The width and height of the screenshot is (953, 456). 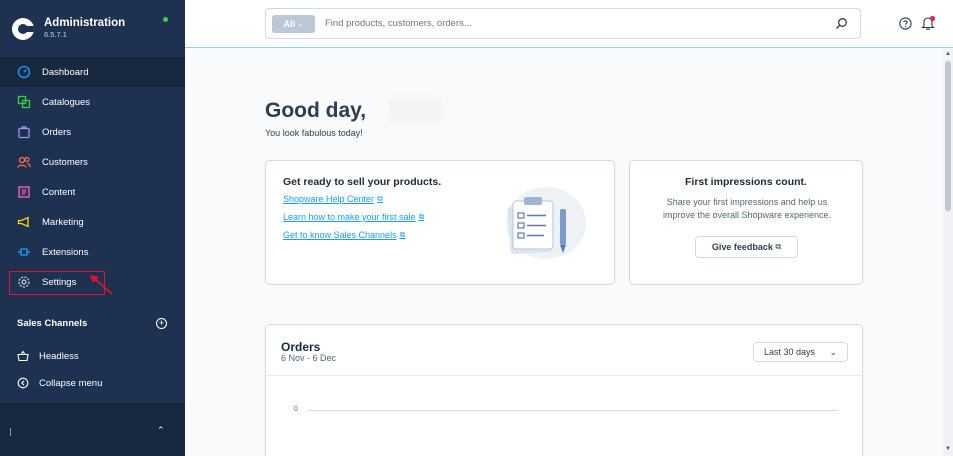 What do you see at coordinates (316, 110) in the screenshot?
I see `greeting-title: Good day,` at bounding box center [316, 110].